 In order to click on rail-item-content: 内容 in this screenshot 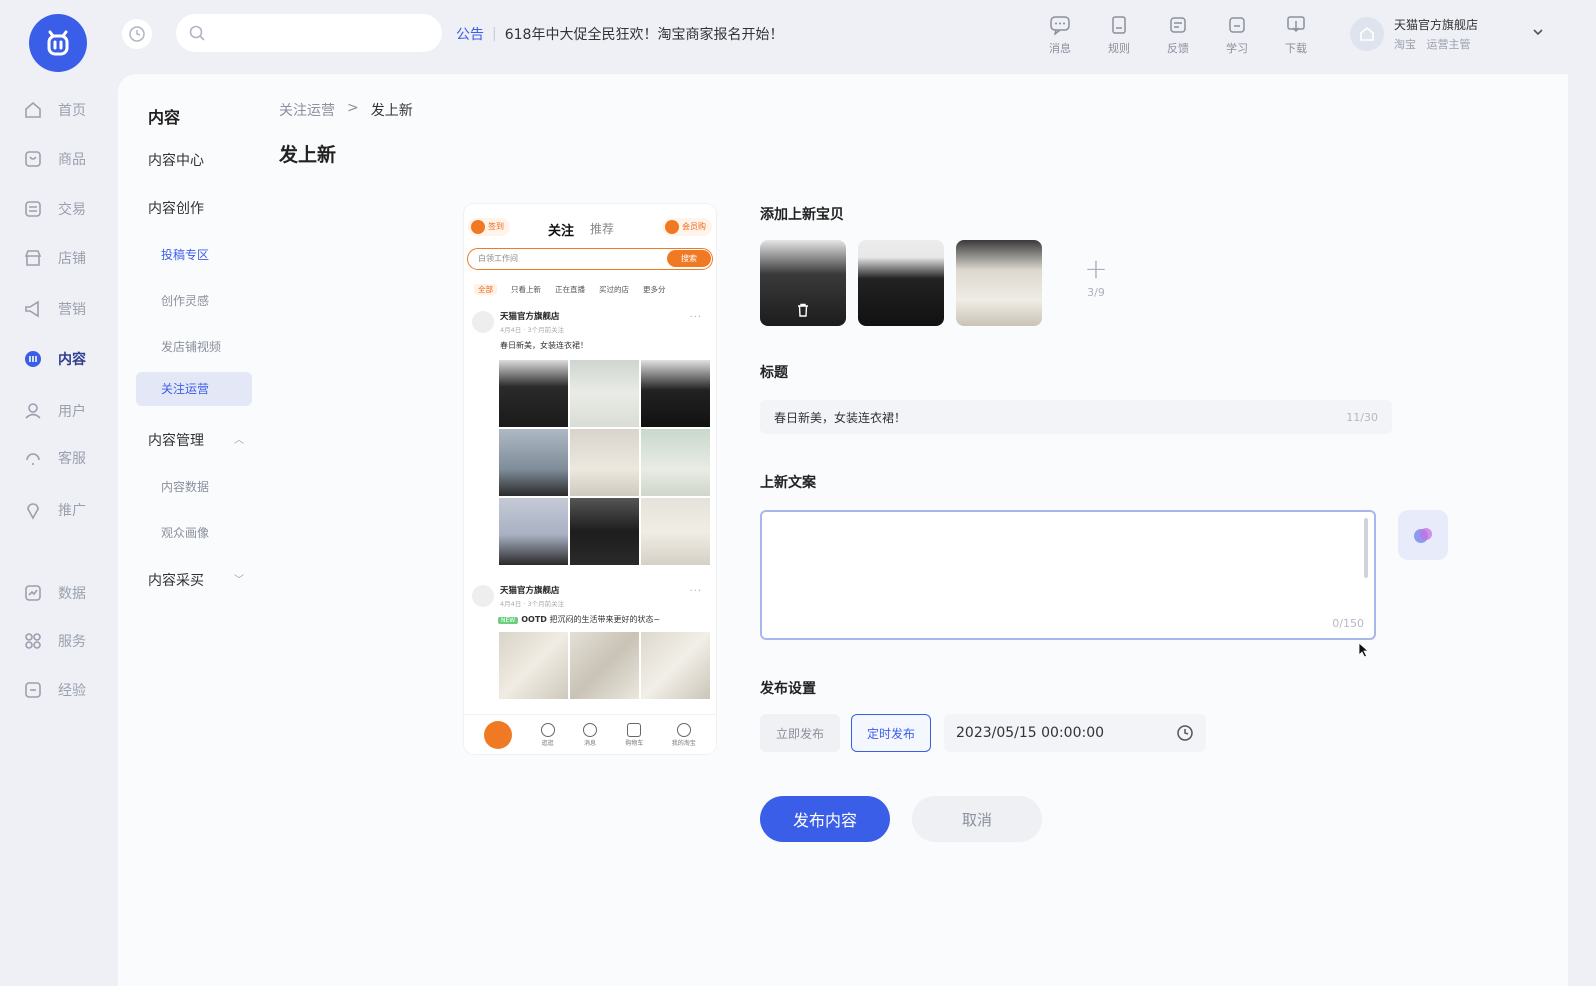, I will do `click(67, 359)`.